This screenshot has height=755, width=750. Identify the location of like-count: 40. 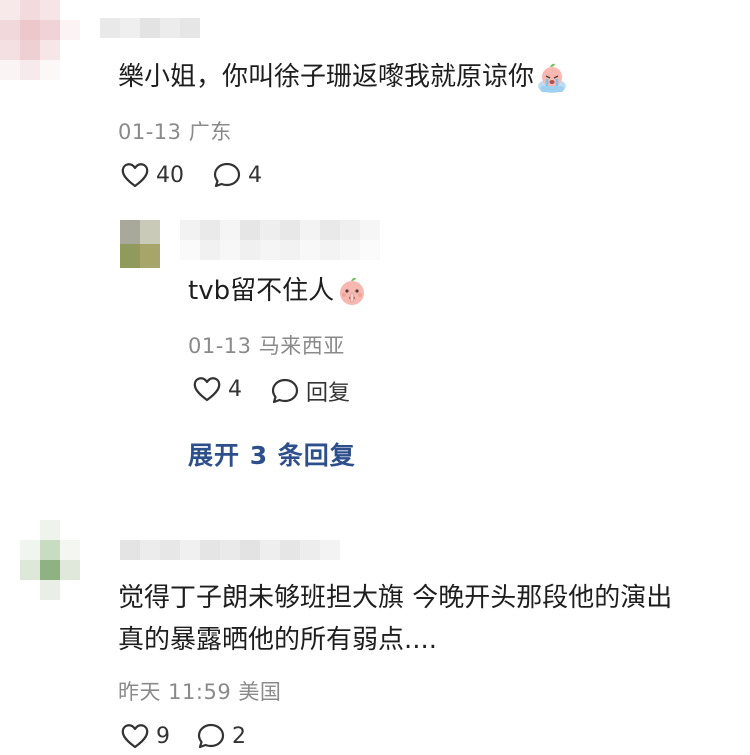
(170, 175).